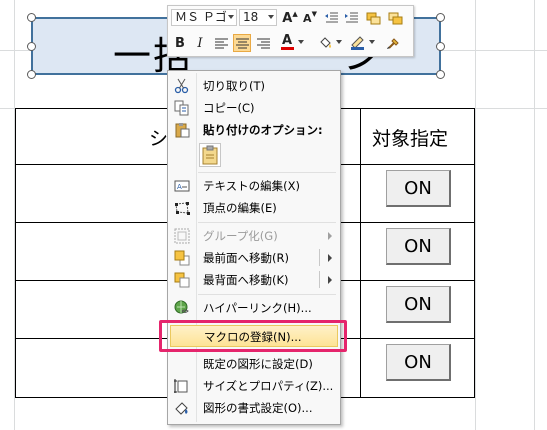 The height and width of the screenshot is (430, 547). I want to click on edit-text-icon: A, so click(182, 186).